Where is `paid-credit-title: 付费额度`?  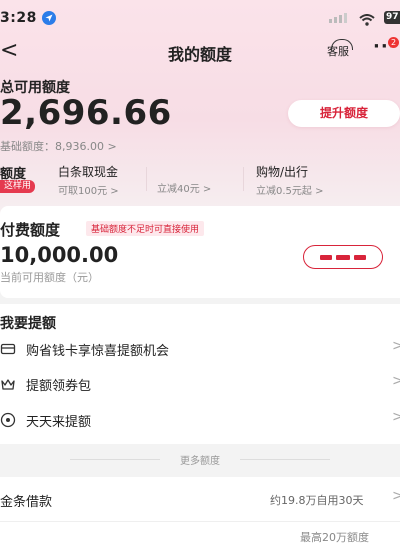
paid-credit-title: 付费额度 is located at coordinates (30, 230).